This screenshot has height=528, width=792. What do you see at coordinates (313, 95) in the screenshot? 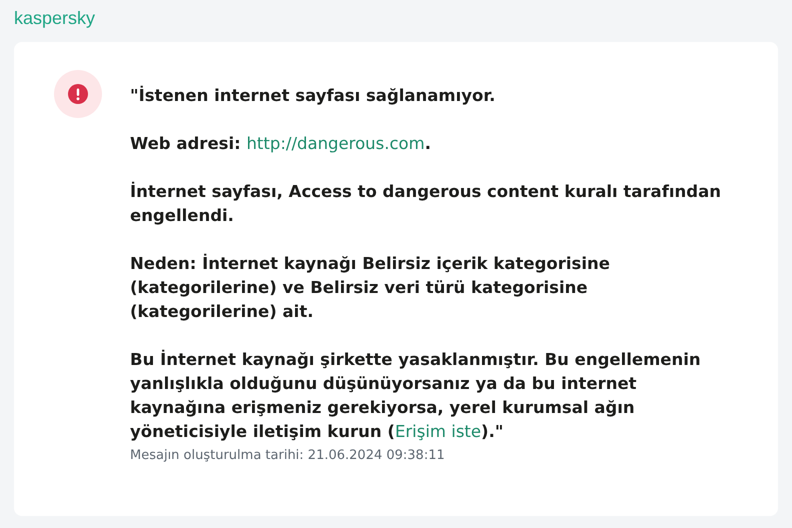
I see `message-paragraph: "İstenen internet sayfası sağlanamıyor.` at bounding box center [313, 95].